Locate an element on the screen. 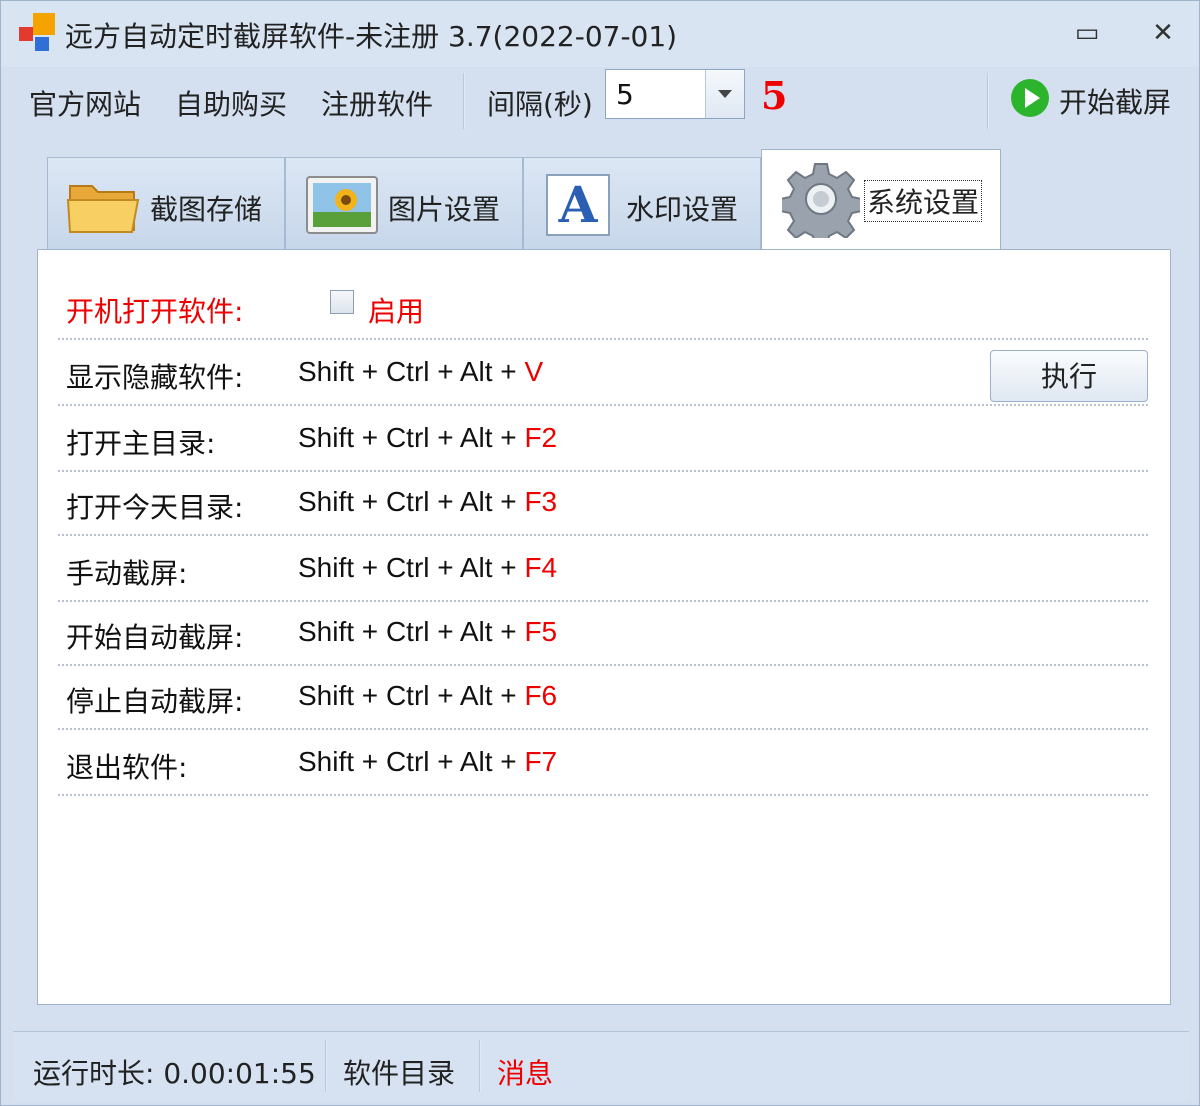 Image resolution: width=1200 pixels, height=1106 pixels. hotkey-combo: Shift + Ctrl + Alt + F2 is located at coordinates (428, 437).